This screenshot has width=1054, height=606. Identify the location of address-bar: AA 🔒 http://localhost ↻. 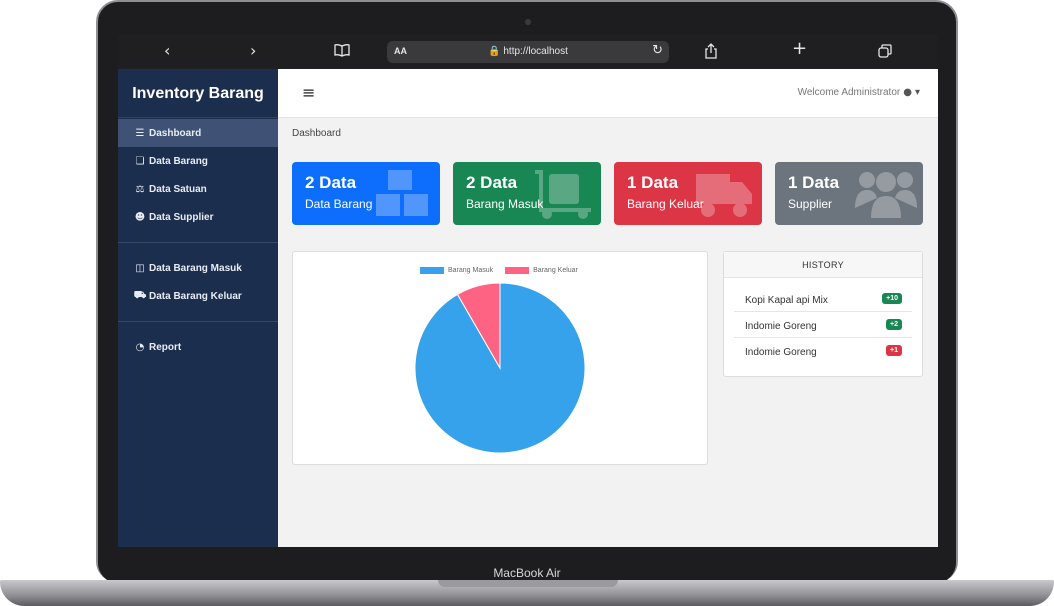
(528, 52).